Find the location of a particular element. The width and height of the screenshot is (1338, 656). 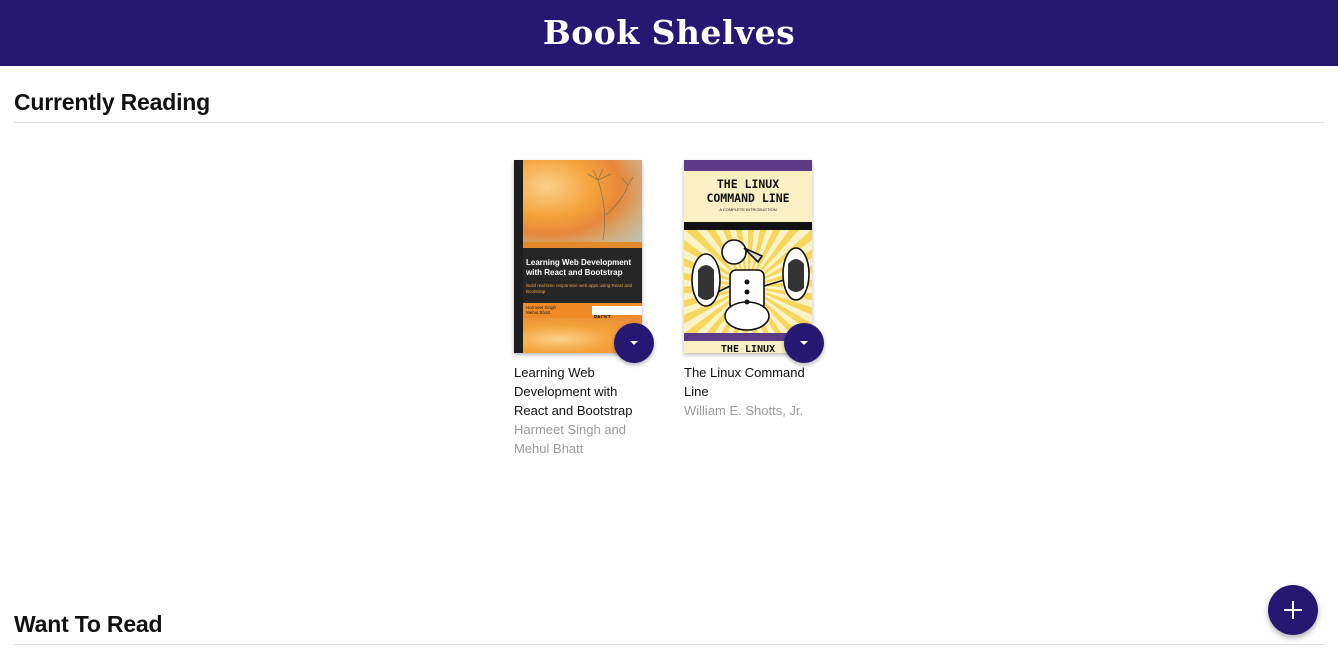

plus-icon is located at coordinates (1293, 610).